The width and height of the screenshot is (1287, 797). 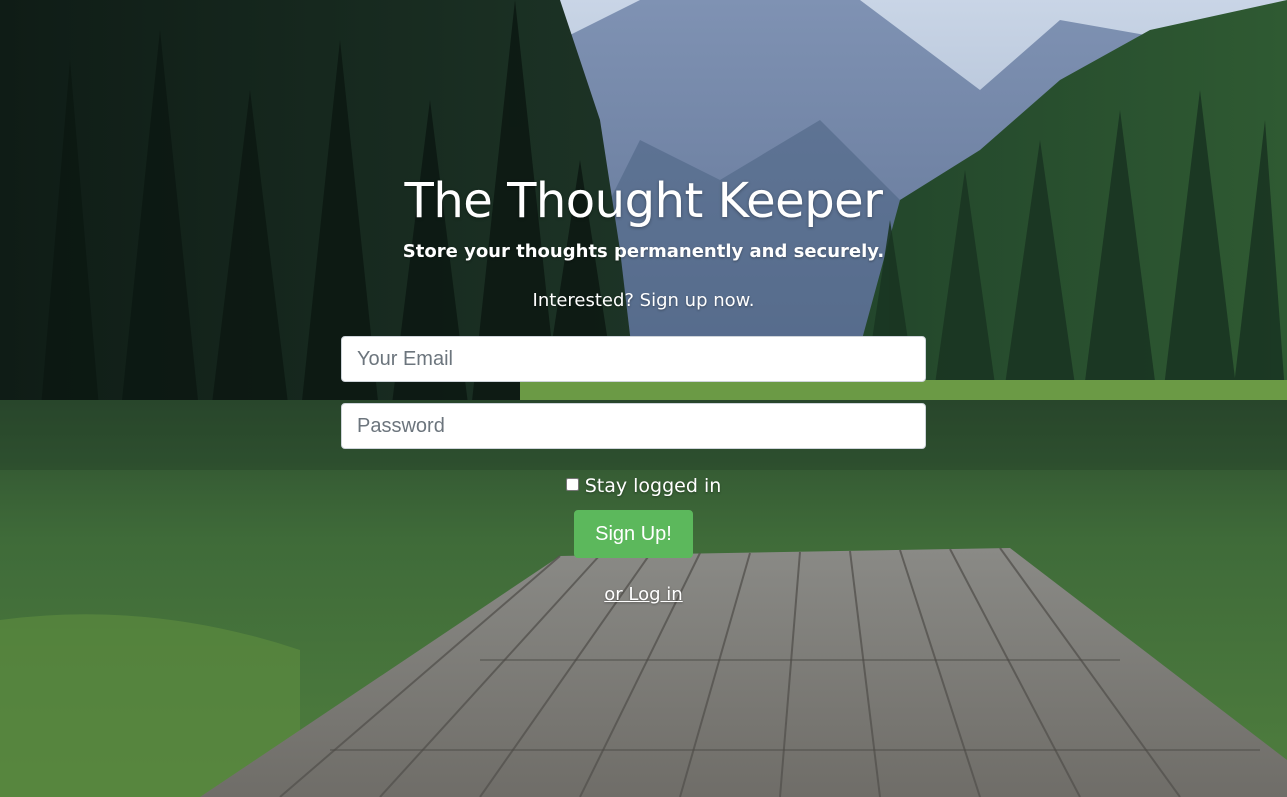 I want to click on page-title: The Thought Keeper, so click(x=643, y=201).